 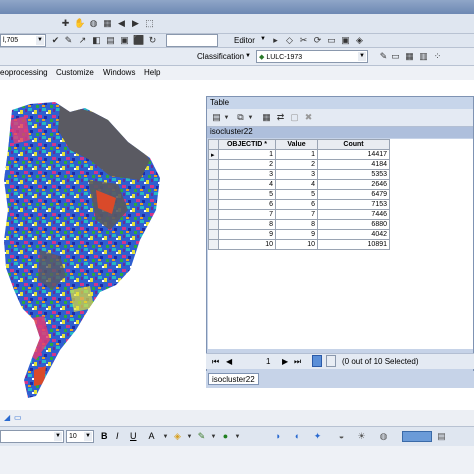 I want to click on forward-icon: ▶, so click(x=135, y=23).